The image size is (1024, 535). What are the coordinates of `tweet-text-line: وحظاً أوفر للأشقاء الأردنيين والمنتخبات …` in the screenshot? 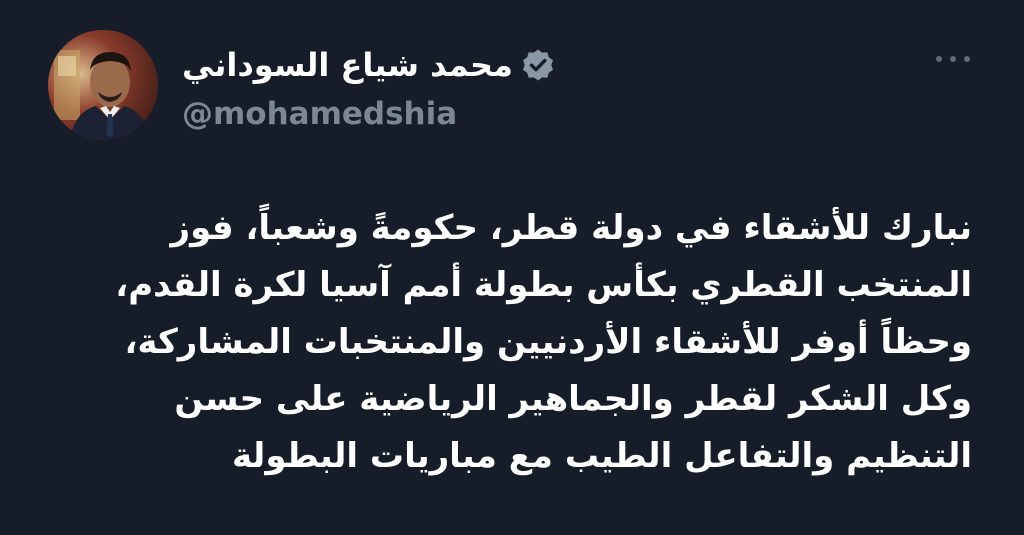 It's located at (548, 342).